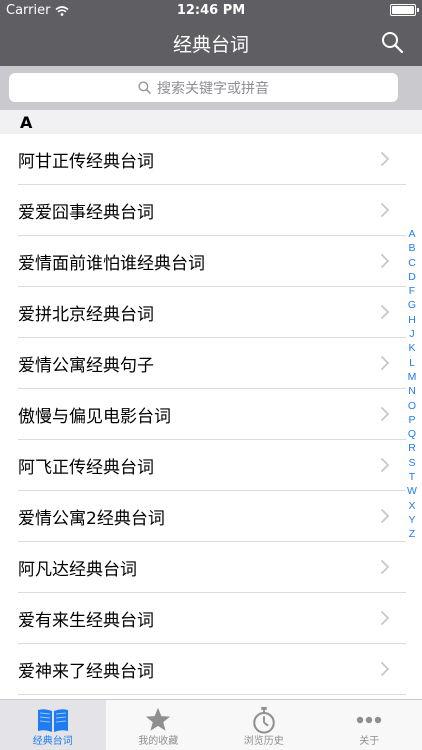  What do you see at coordinates (404, 10) in the screenshot?
I see `battery-icon` at bounding box center [404, 10].